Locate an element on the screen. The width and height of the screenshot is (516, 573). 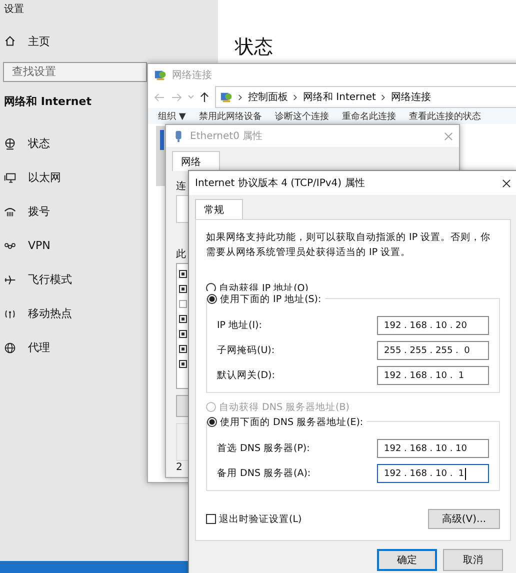
control-panel-icon is located at coordinates (226, 97).